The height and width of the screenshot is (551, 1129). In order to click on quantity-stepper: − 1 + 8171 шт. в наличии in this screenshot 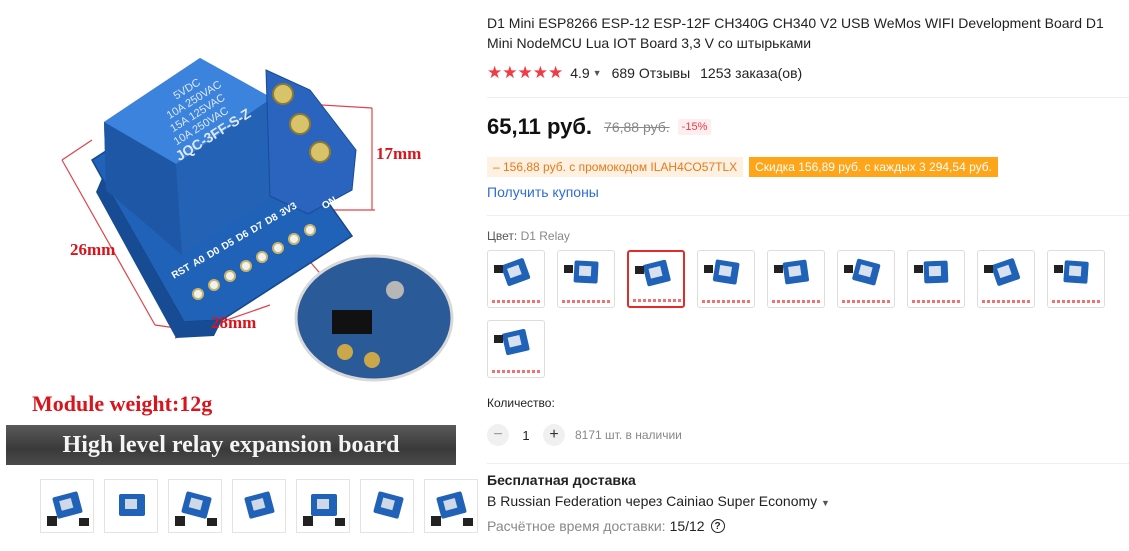, I will do `click(584, 435)`.